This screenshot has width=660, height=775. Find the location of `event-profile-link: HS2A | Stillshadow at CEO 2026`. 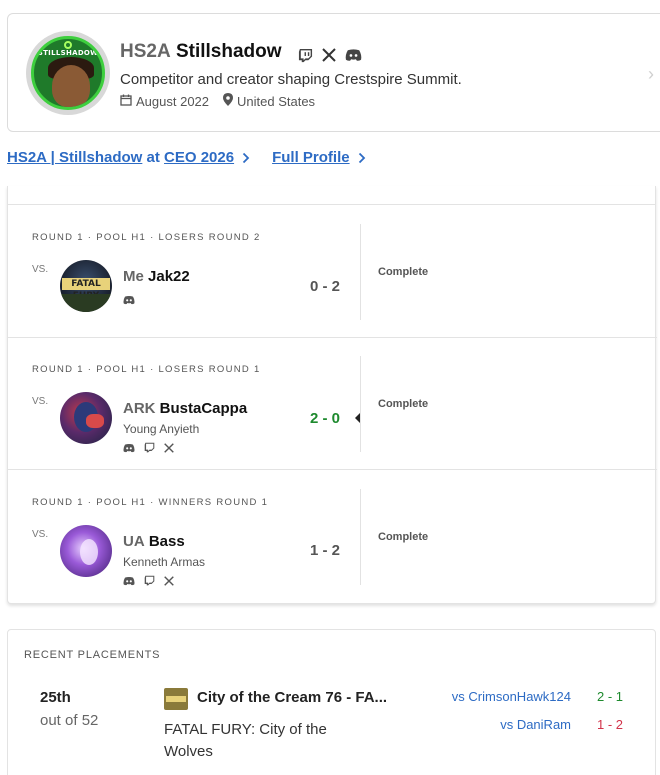

event-profile-link: HS2A | Stillshadow at CEO 2026 is located at coordinates (128, 157).